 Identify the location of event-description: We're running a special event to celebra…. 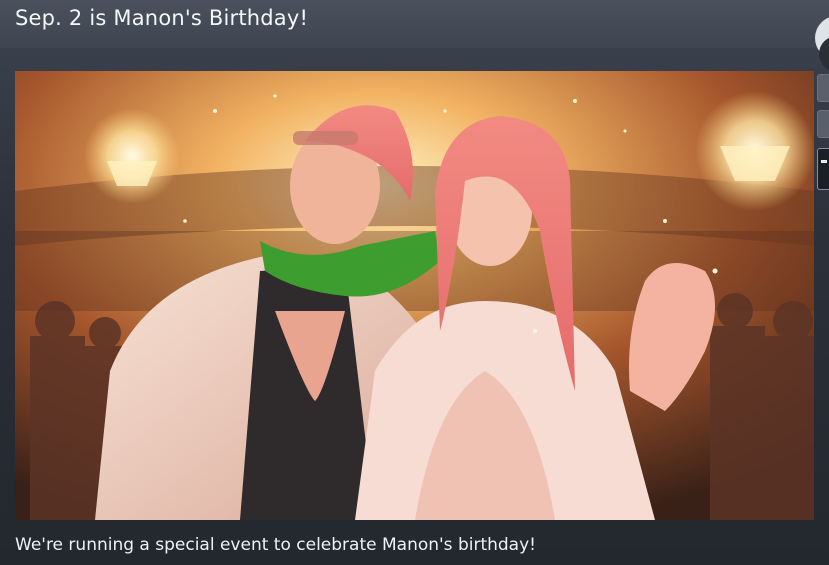
(275, 545).